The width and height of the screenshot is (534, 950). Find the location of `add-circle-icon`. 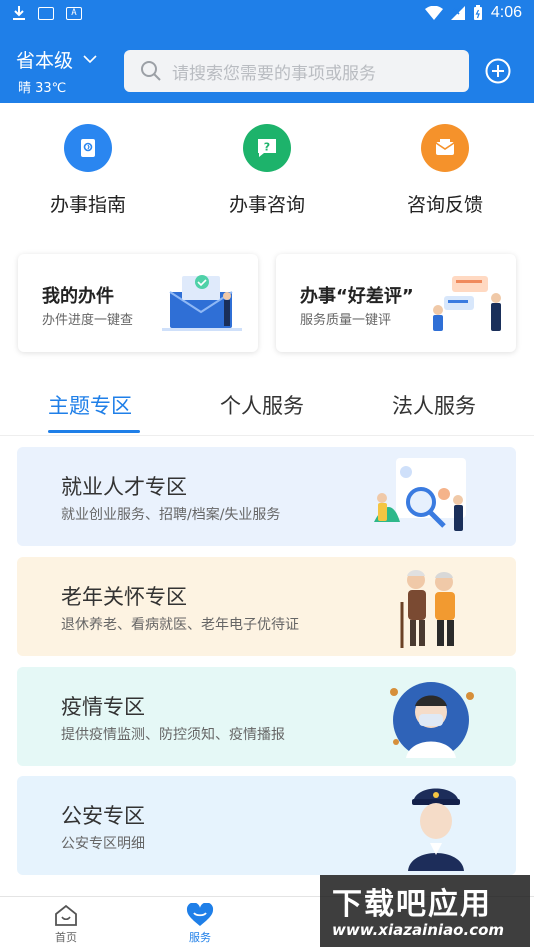

add-circle-icon is located at coordinates (498, 71).